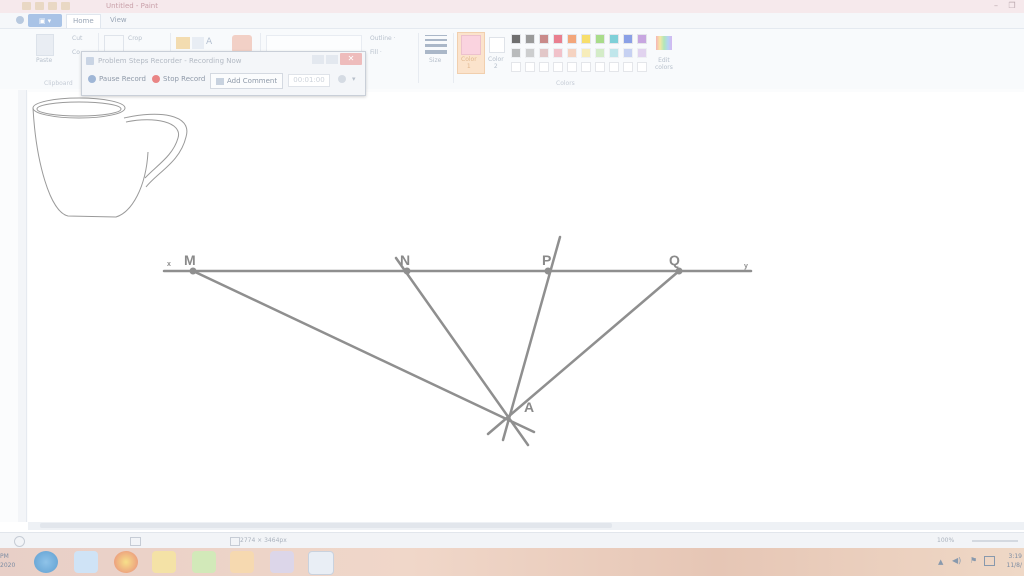 This screenshot has height=576, width=1024. I want to click on file-menu-button: ▣ ▾, so click(45, 20).